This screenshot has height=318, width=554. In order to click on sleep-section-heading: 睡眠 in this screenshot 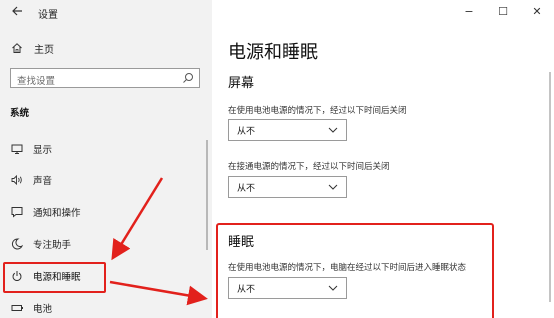, I will do `click(241, 242)`.